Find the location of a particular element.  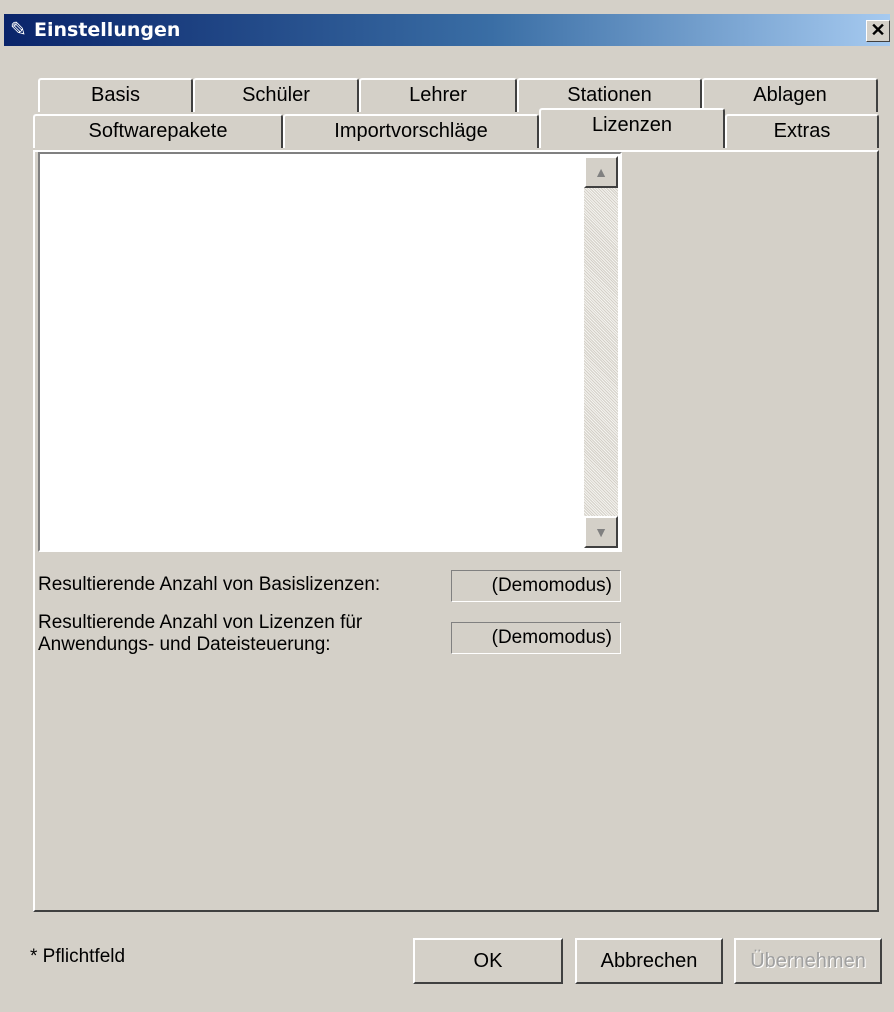

scroll-down-button: ▼ is located at coordinates (601, 532).